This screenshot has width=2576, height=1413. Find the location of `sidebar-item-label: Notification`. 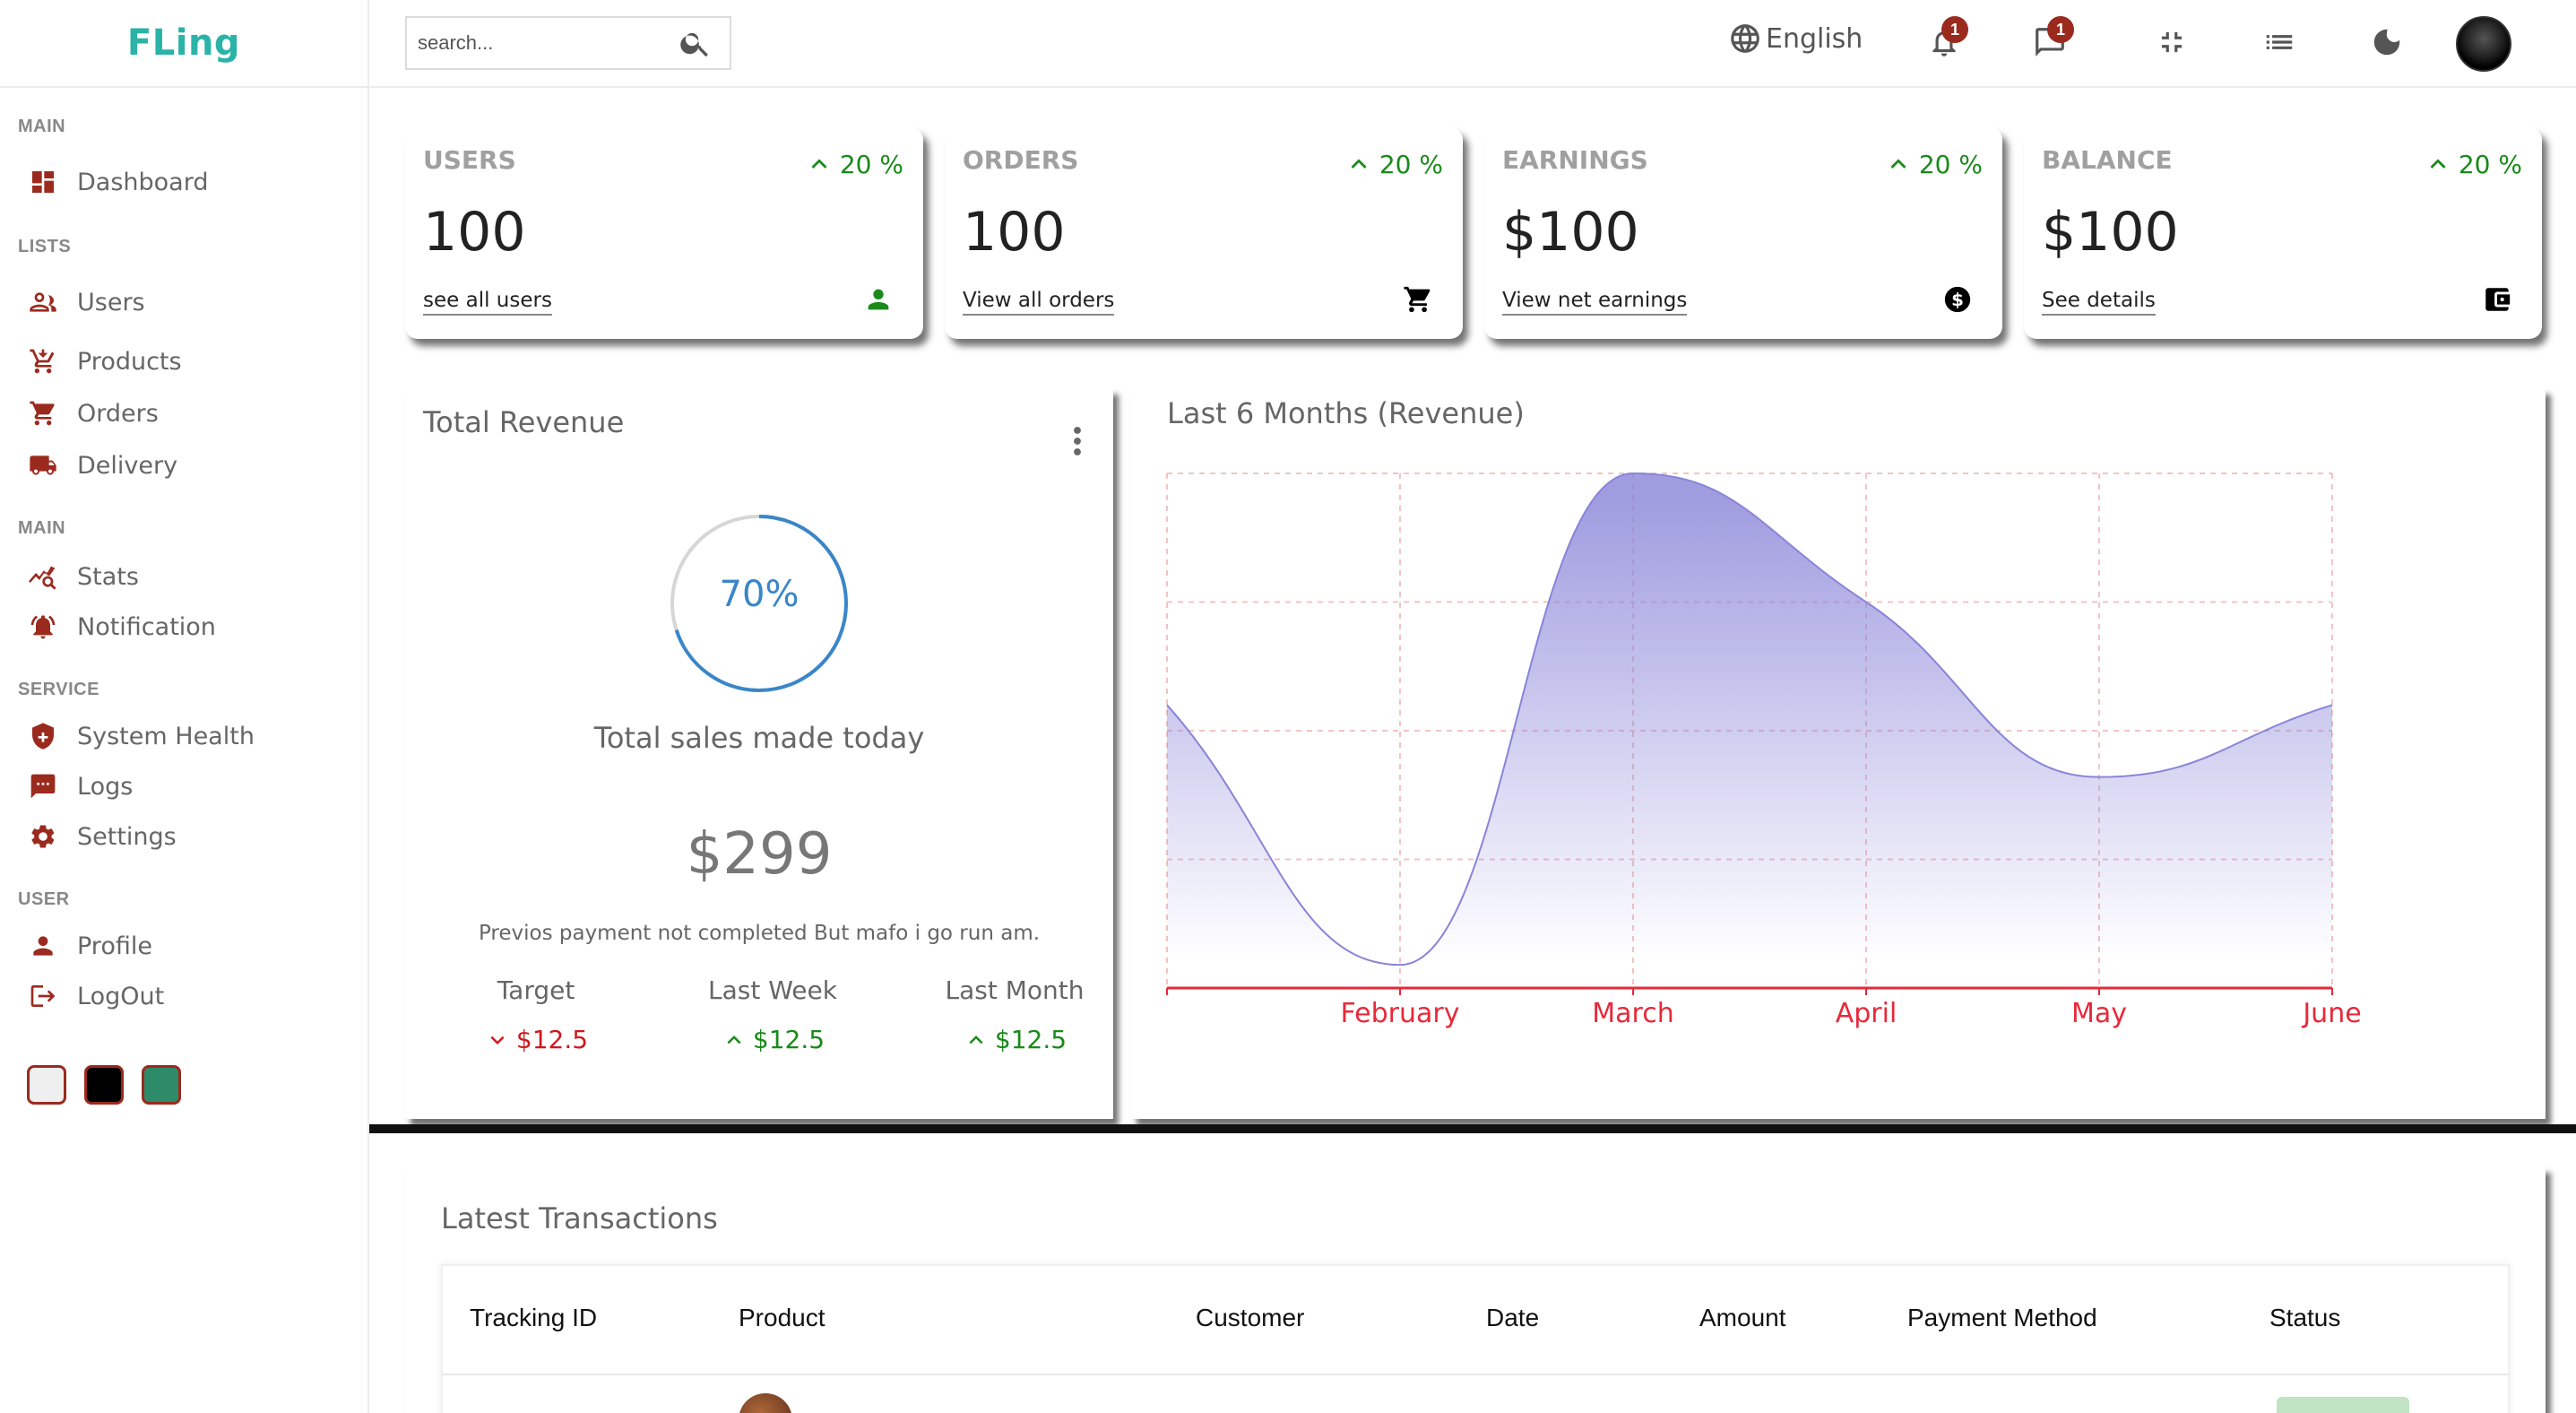

sidebar-item-label: Notification is located at coordinates (146, 626).